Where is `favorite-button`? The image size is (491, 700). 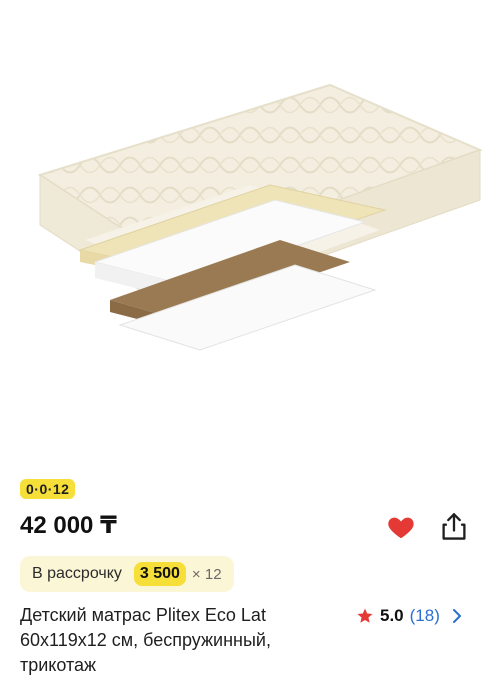
favorite-button is located at coordinates (401, 527).